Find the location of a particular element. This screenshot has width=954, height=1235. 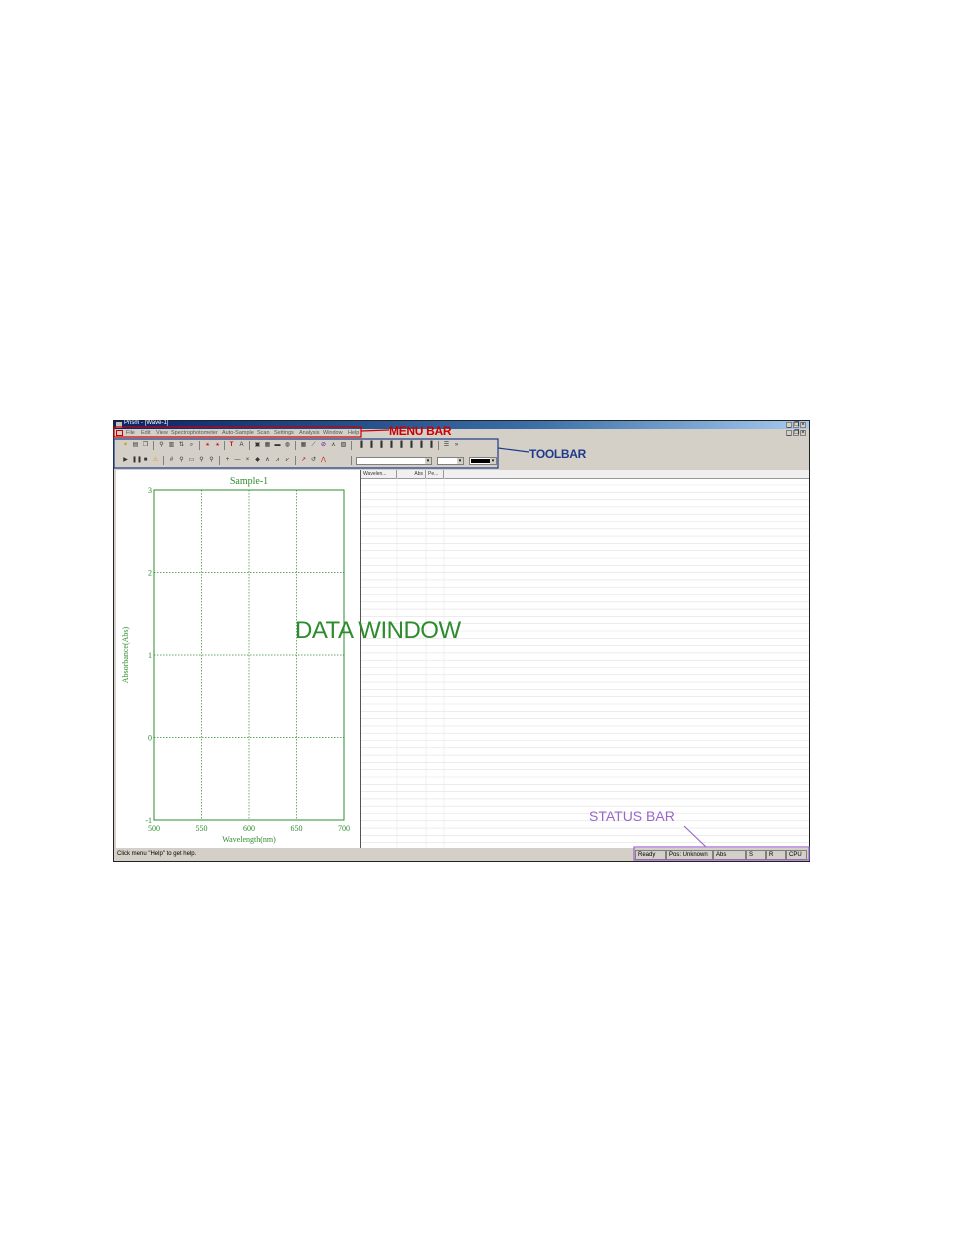

label-icon: ⋀ is located at coordinates (323, 460).